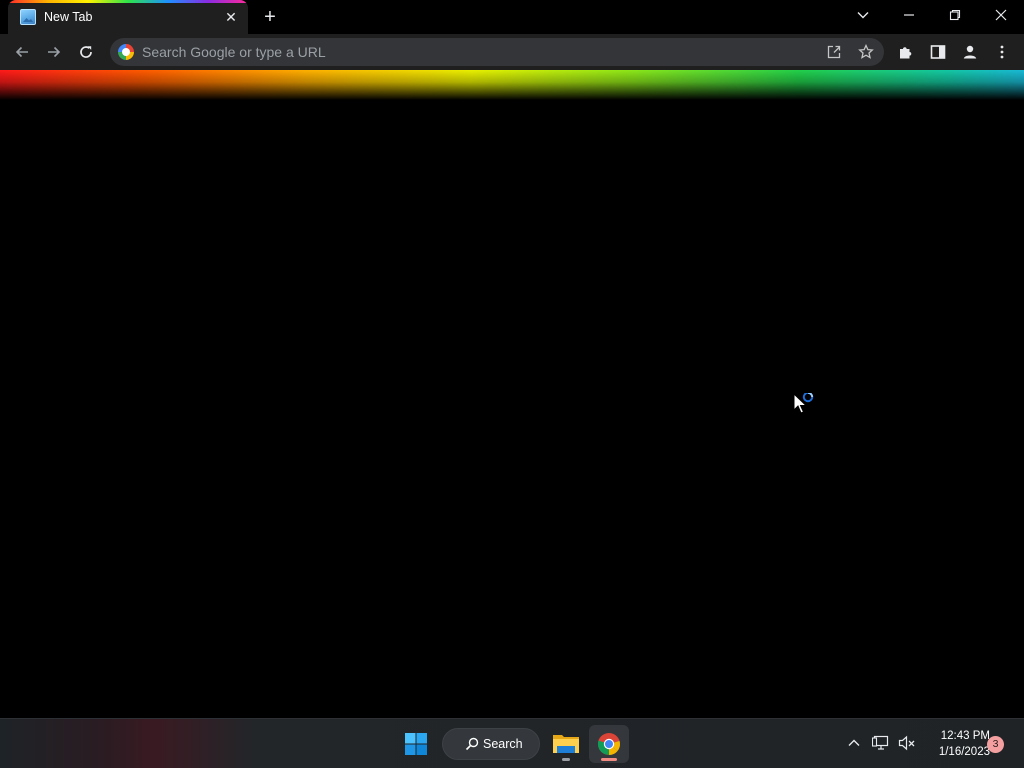  Describe the element at coordinates (907, 743) in the screenshot. I see `volume-muted-icon` at that location.